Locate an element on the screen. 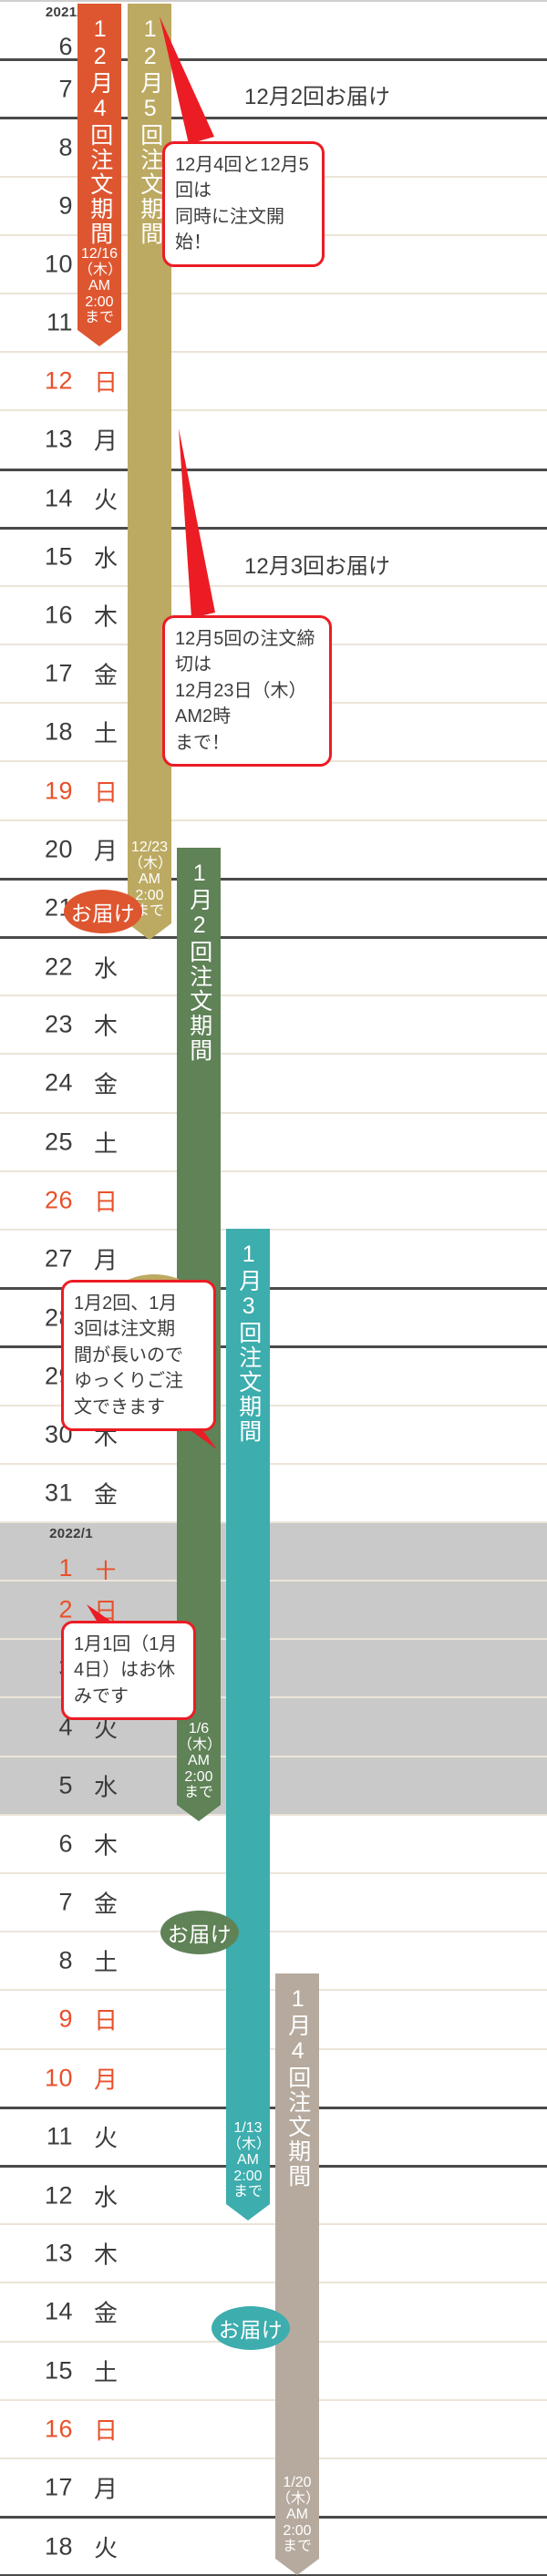 Image resolution: width=547 pixels, height=2576 pixels. callout-line: 3回は注文期 is located at coordinates (125, 1329).